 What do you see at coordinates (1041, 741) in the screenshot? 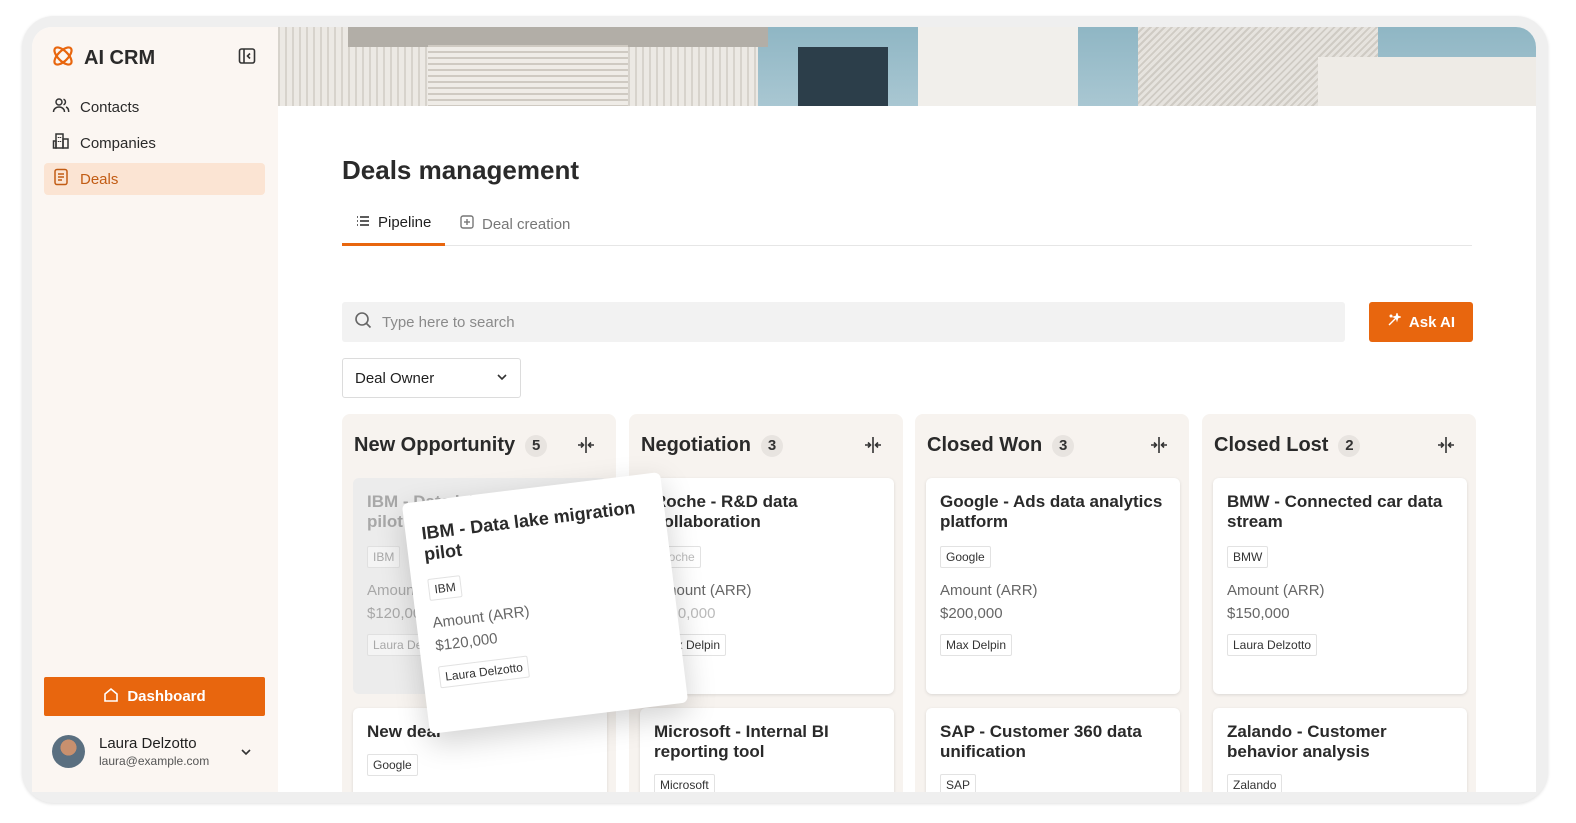
I see `deal-title: SAP - Customer 360 data unification` at bounding box center [1041, 741].